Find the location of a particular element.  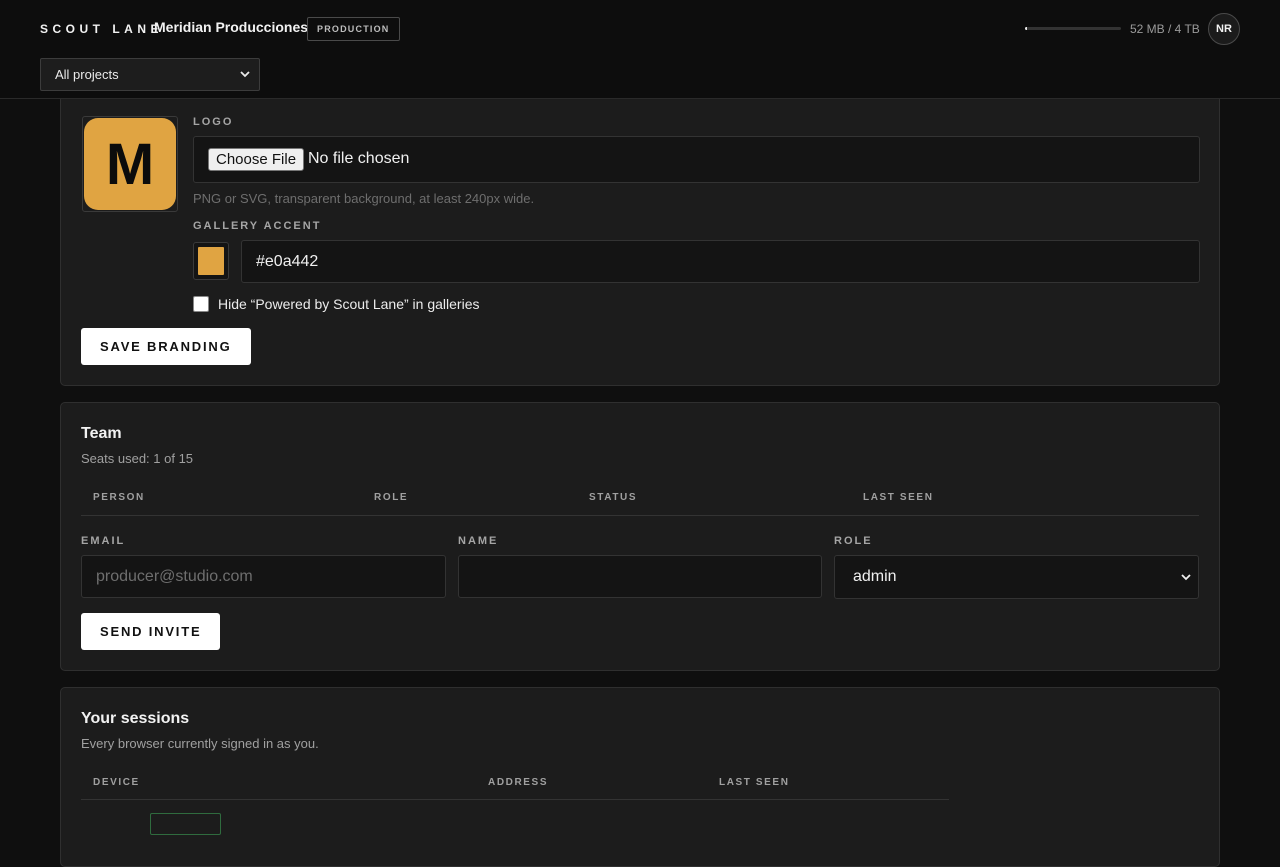

current-session-badge is located at coordinates (185, 824).